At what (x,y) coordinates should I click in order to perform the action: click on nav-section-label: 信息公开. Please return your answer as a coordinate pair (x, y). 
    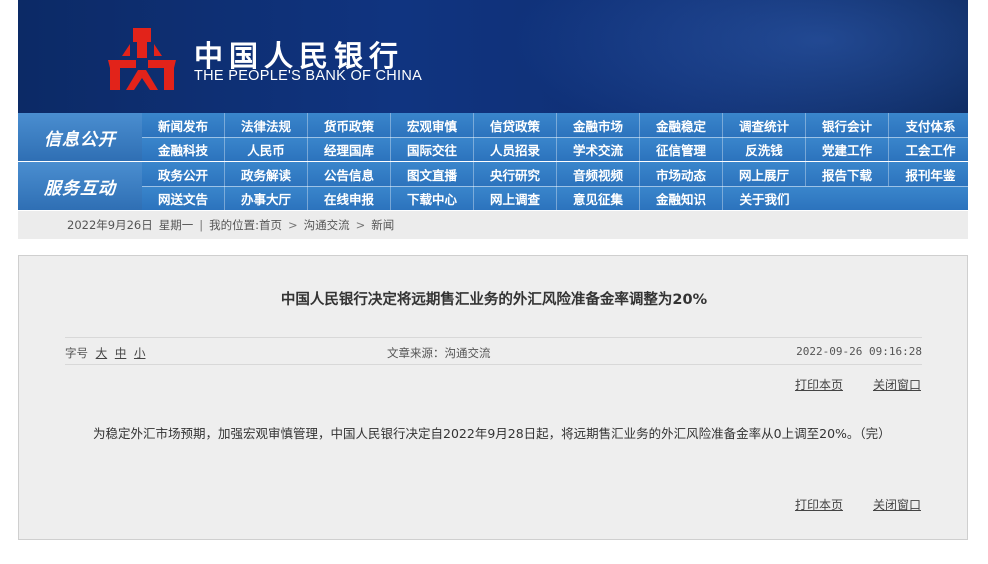
    Looking at the image, I should click on (80, 137).